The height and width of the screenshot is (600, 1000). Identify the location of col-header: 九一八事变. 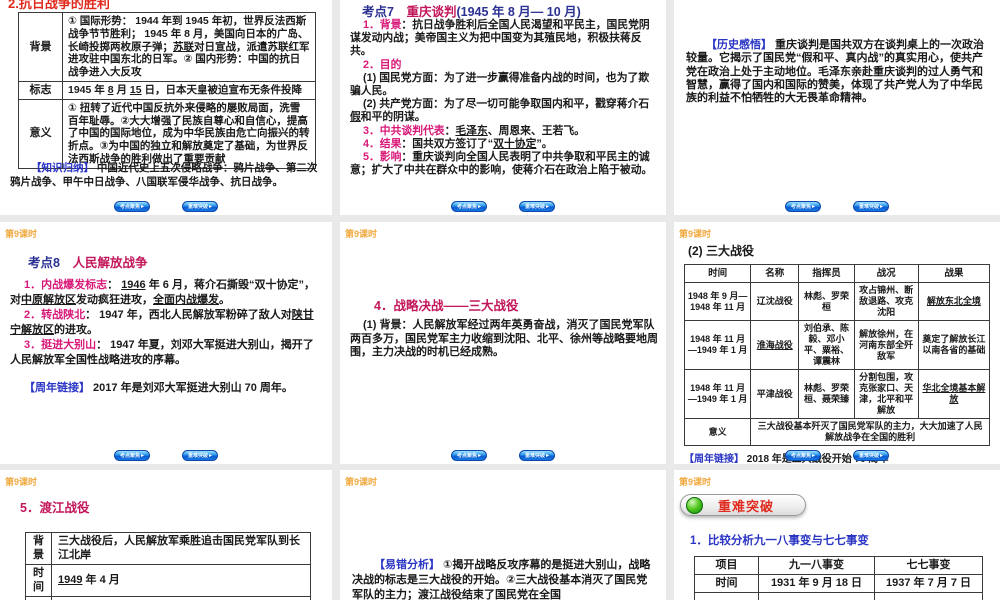
(816, 565).